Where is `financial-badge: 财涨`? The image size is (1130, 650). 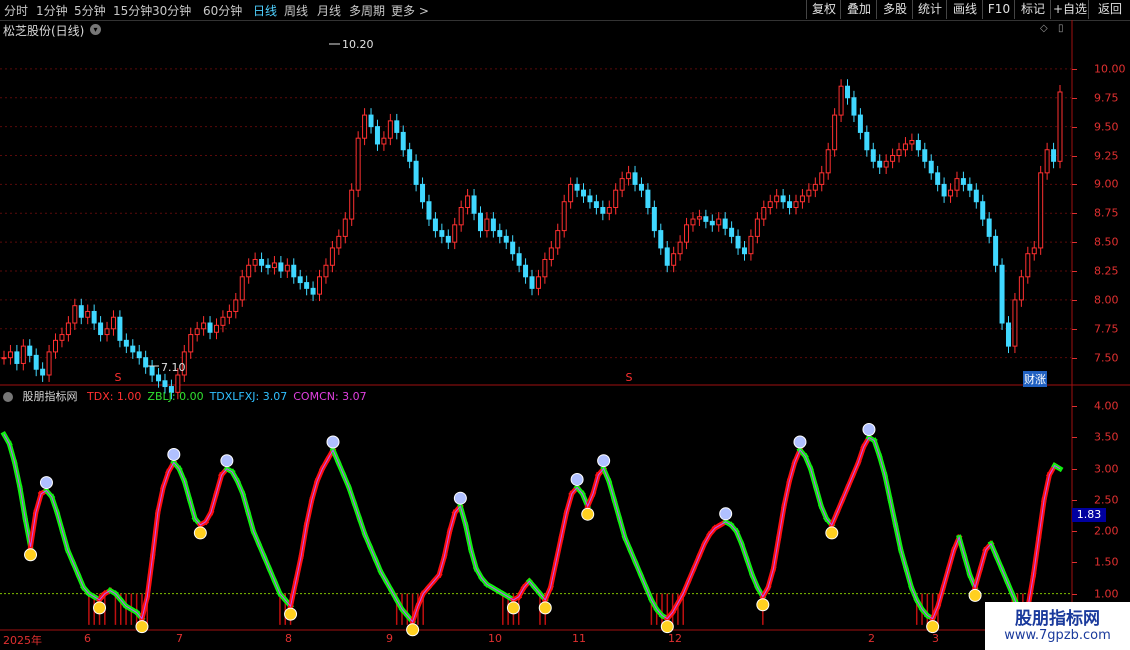
financial-badge: 财涨 is located at coordinates (1035, 379).